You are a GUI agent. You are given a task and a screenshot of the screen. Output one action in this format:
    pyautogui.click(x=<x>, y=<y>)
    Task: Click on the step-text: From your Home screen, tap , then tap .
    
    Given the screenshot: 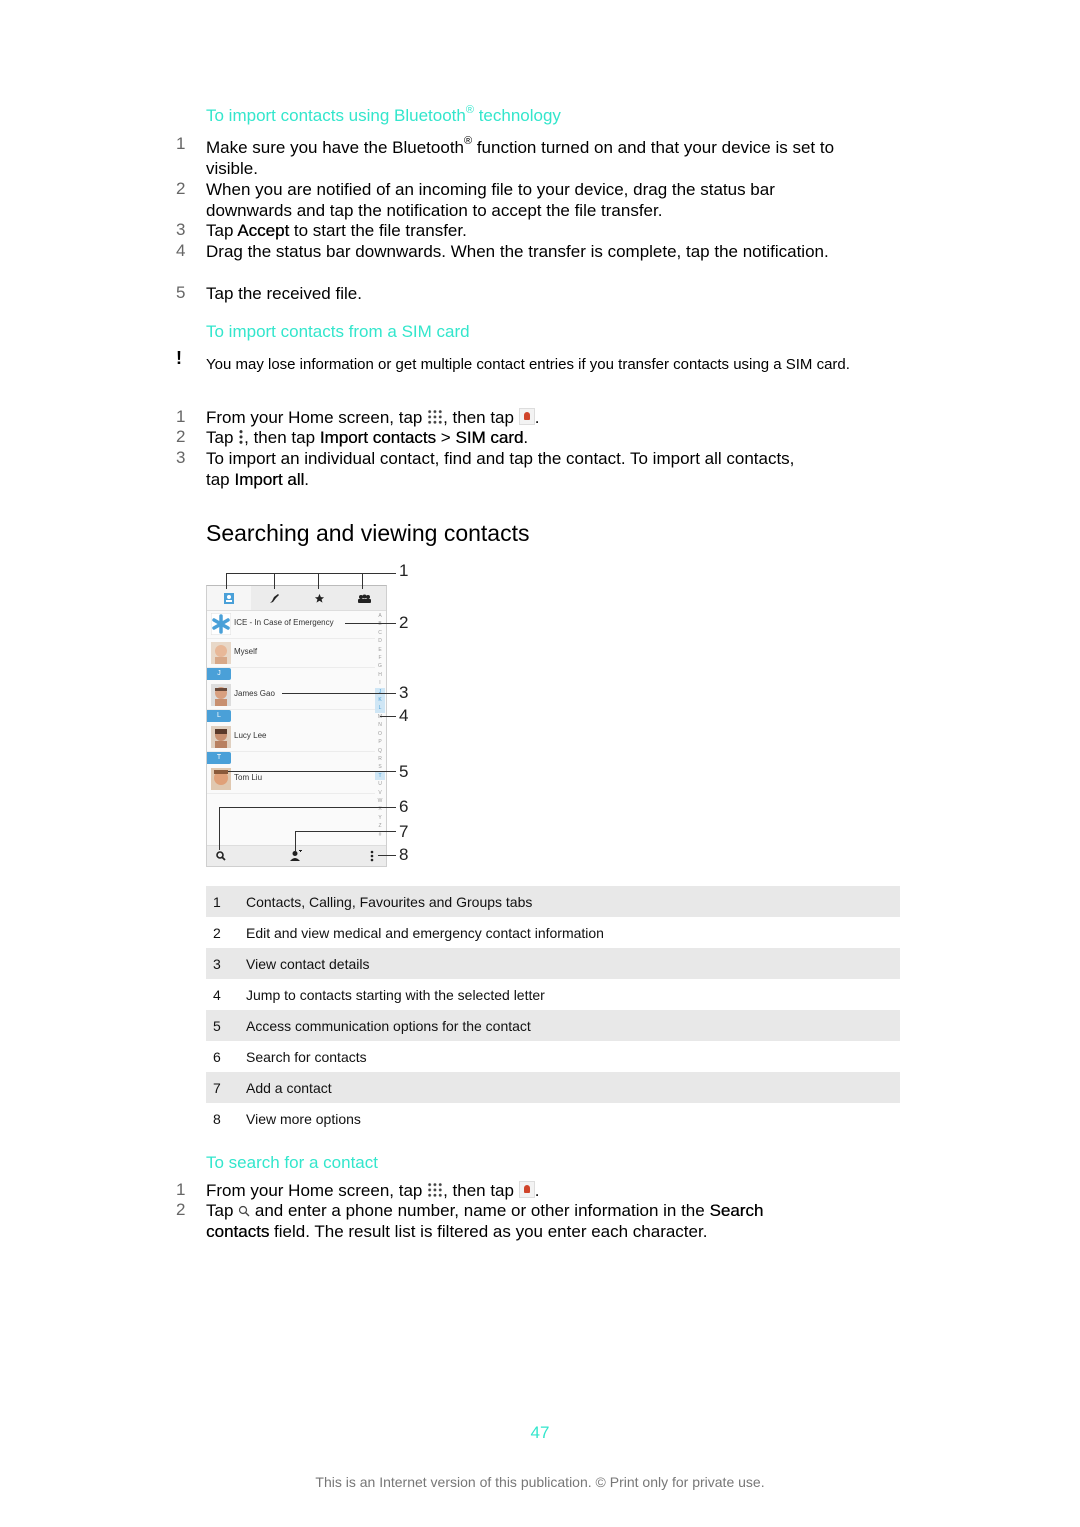 What is the action you would take?
    pyautogui.click(x=373, y=1190)
    